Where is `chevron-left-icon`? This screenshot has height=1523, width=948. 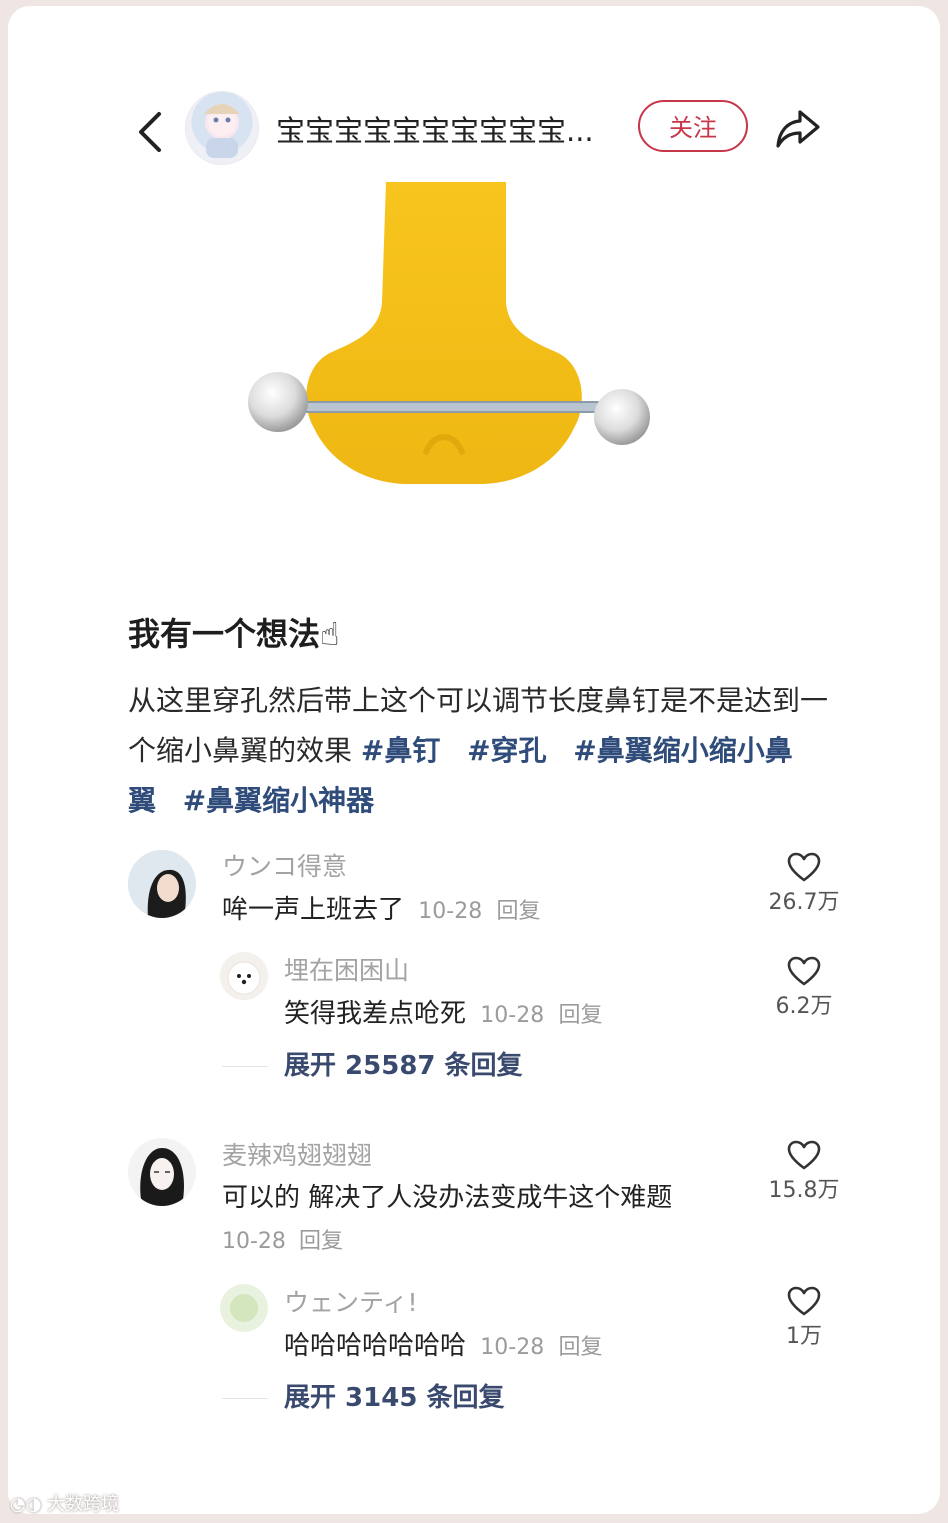 chevron-left-icon is located at coordinates (150, 132).